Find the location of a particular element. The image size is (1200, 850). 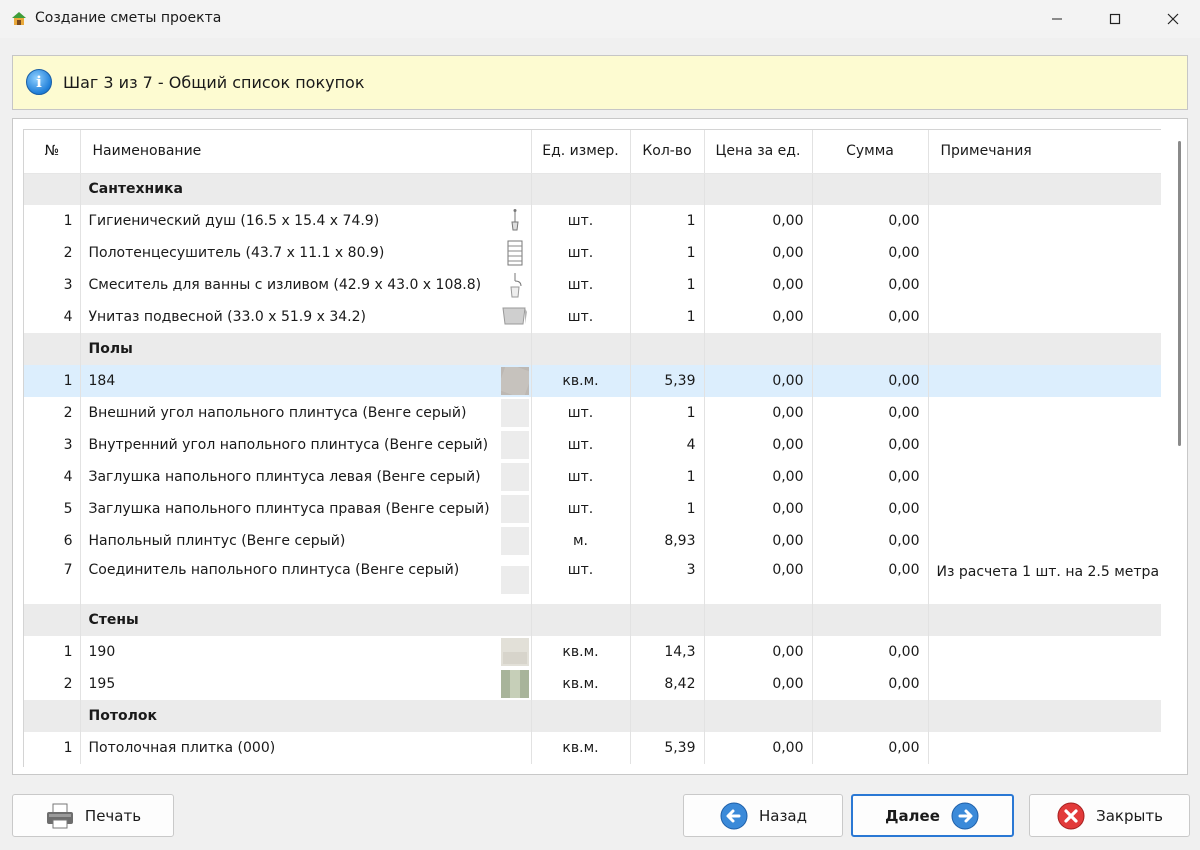

category-row: Стены is located at coordinates (592, 620).